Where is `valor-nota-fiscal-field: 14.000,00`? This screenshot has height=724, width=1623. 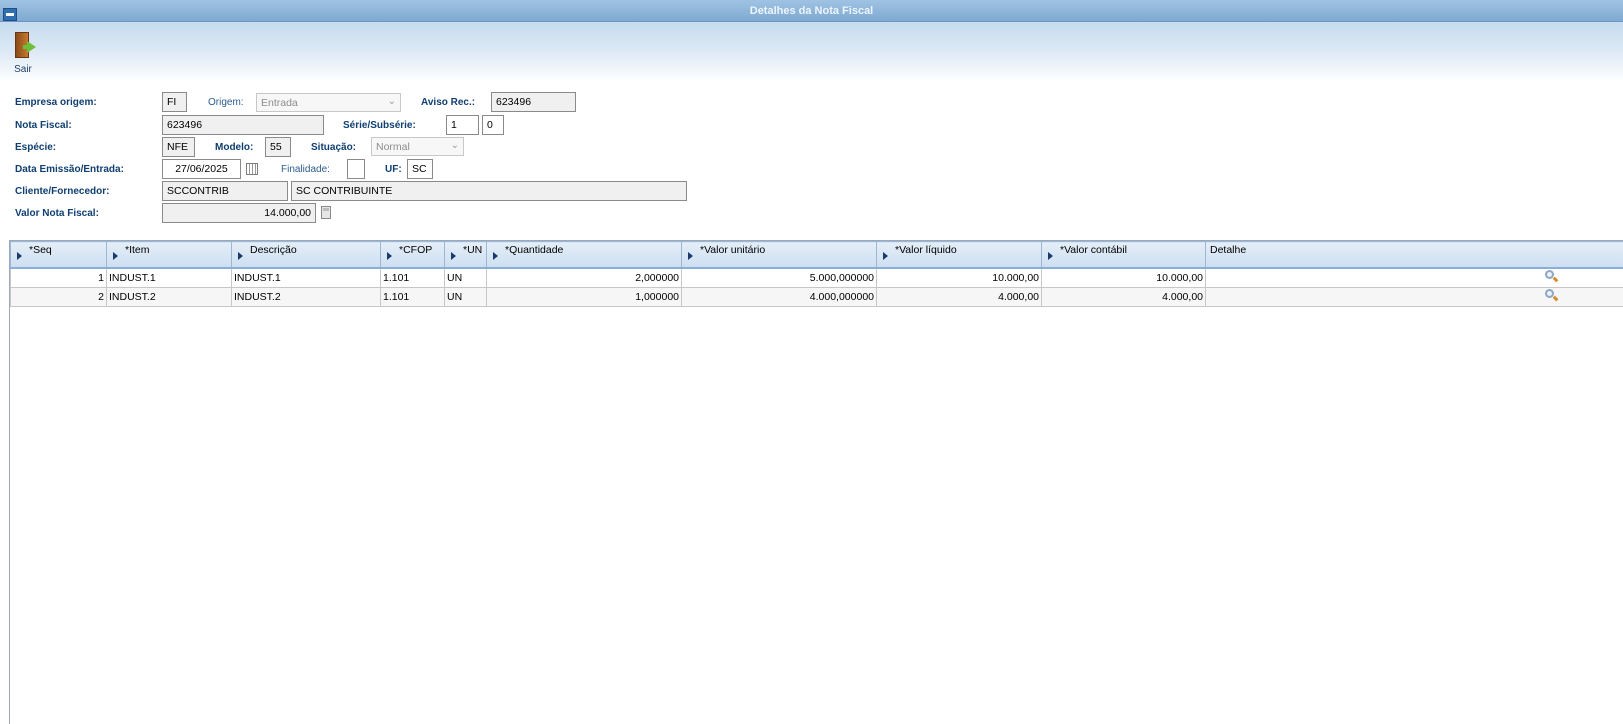 valor-nota-fiscal-field: 14.000,00 is located at coordinates (239, 213).